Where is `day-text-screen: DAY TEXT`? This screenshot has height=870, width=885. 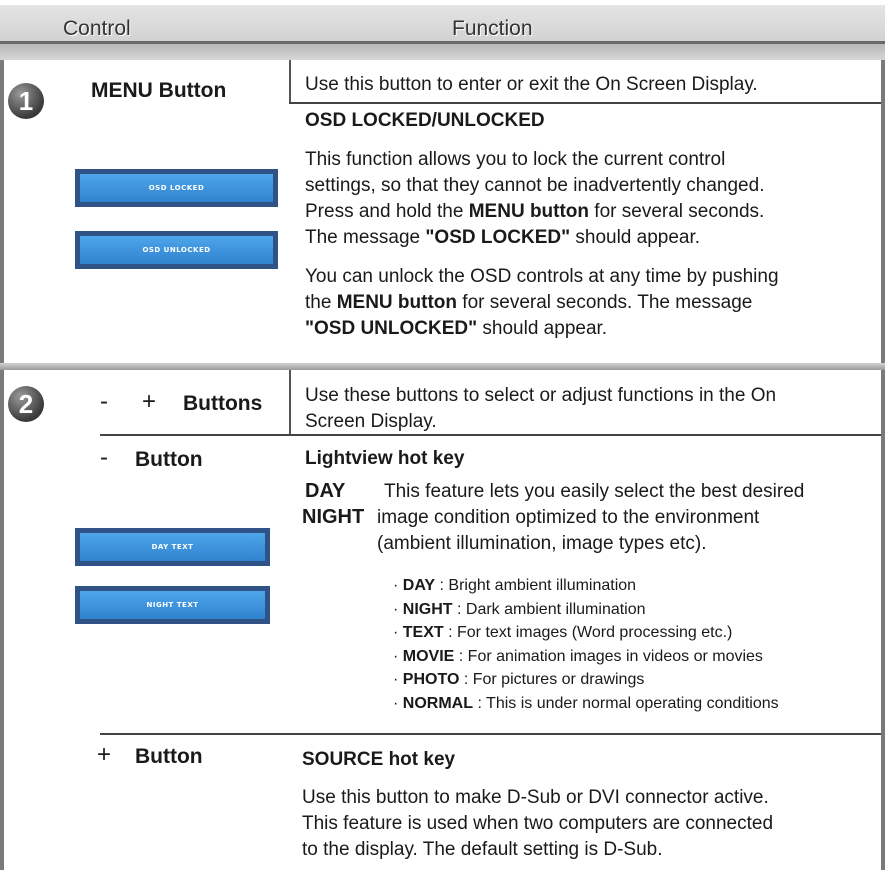 day-text-screen: DAY TEXT is located at coordinates (172, 547).